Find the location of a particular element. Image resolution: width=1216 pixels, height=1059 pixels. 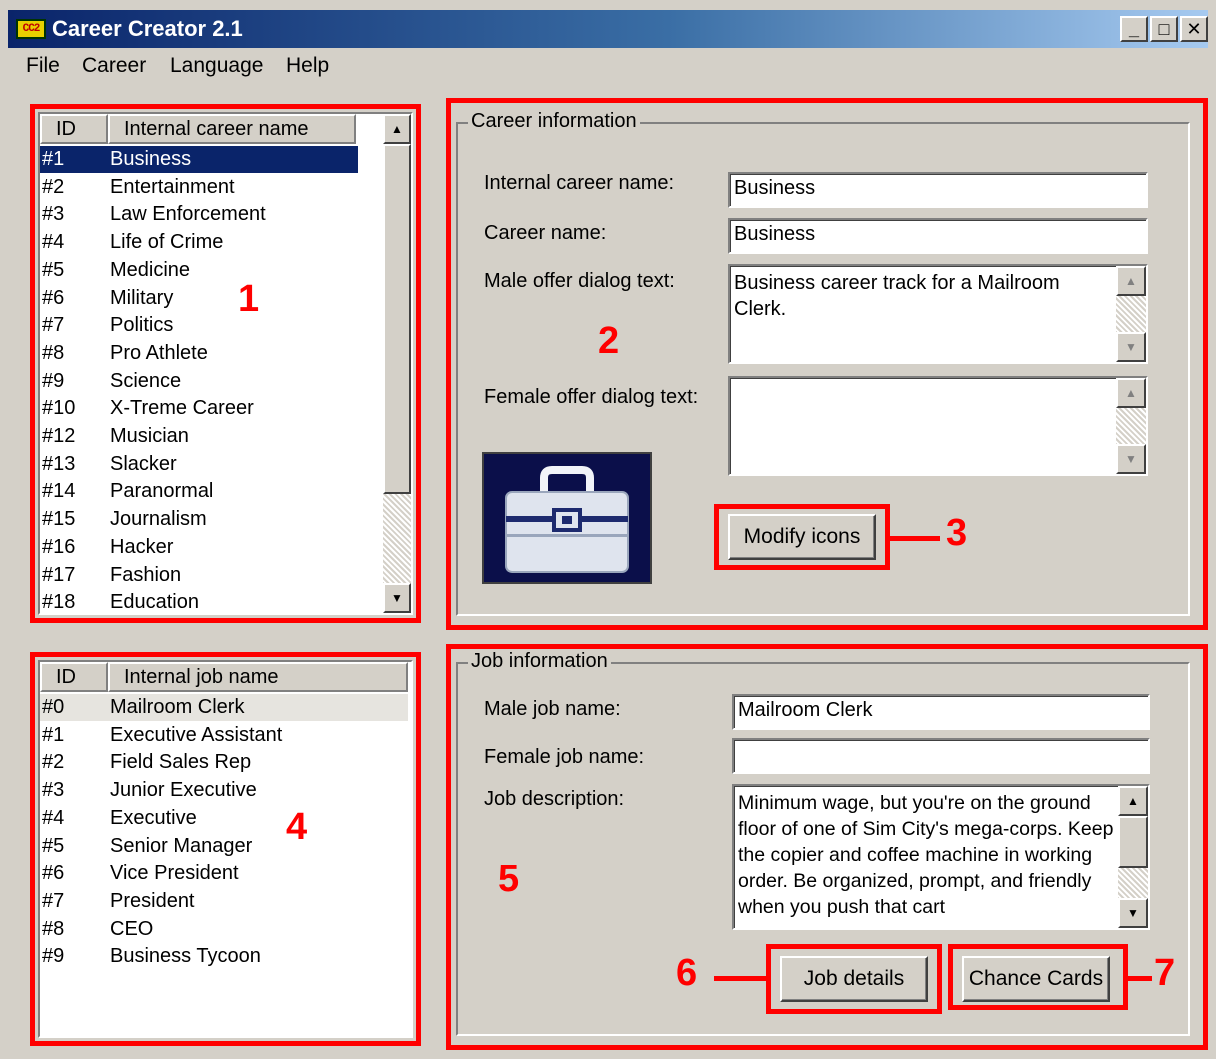

annotation-label-4: 4 is located at coordinates (297, 827).